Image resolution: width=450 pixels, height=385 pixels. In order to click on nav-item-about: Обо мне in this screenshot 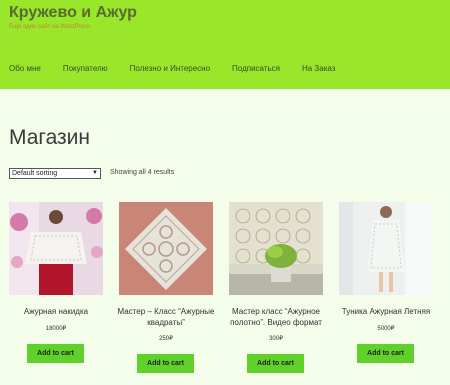, I will do `click(25, 70)`.